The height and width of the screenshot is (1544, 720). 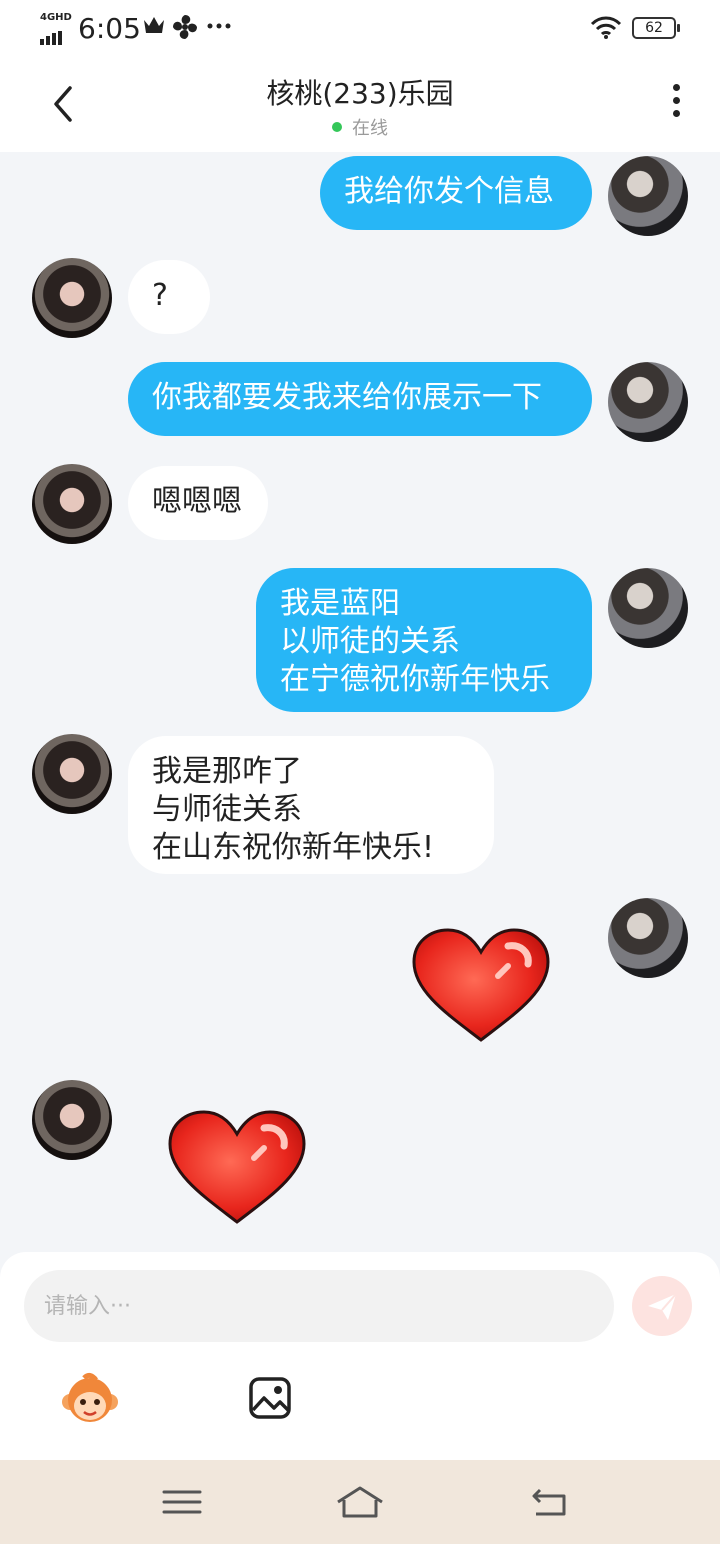 What do you see at coordinates (370, 128) in the screenshot?
I see `online-status-label: 在线` at bounding box center [370, 128].